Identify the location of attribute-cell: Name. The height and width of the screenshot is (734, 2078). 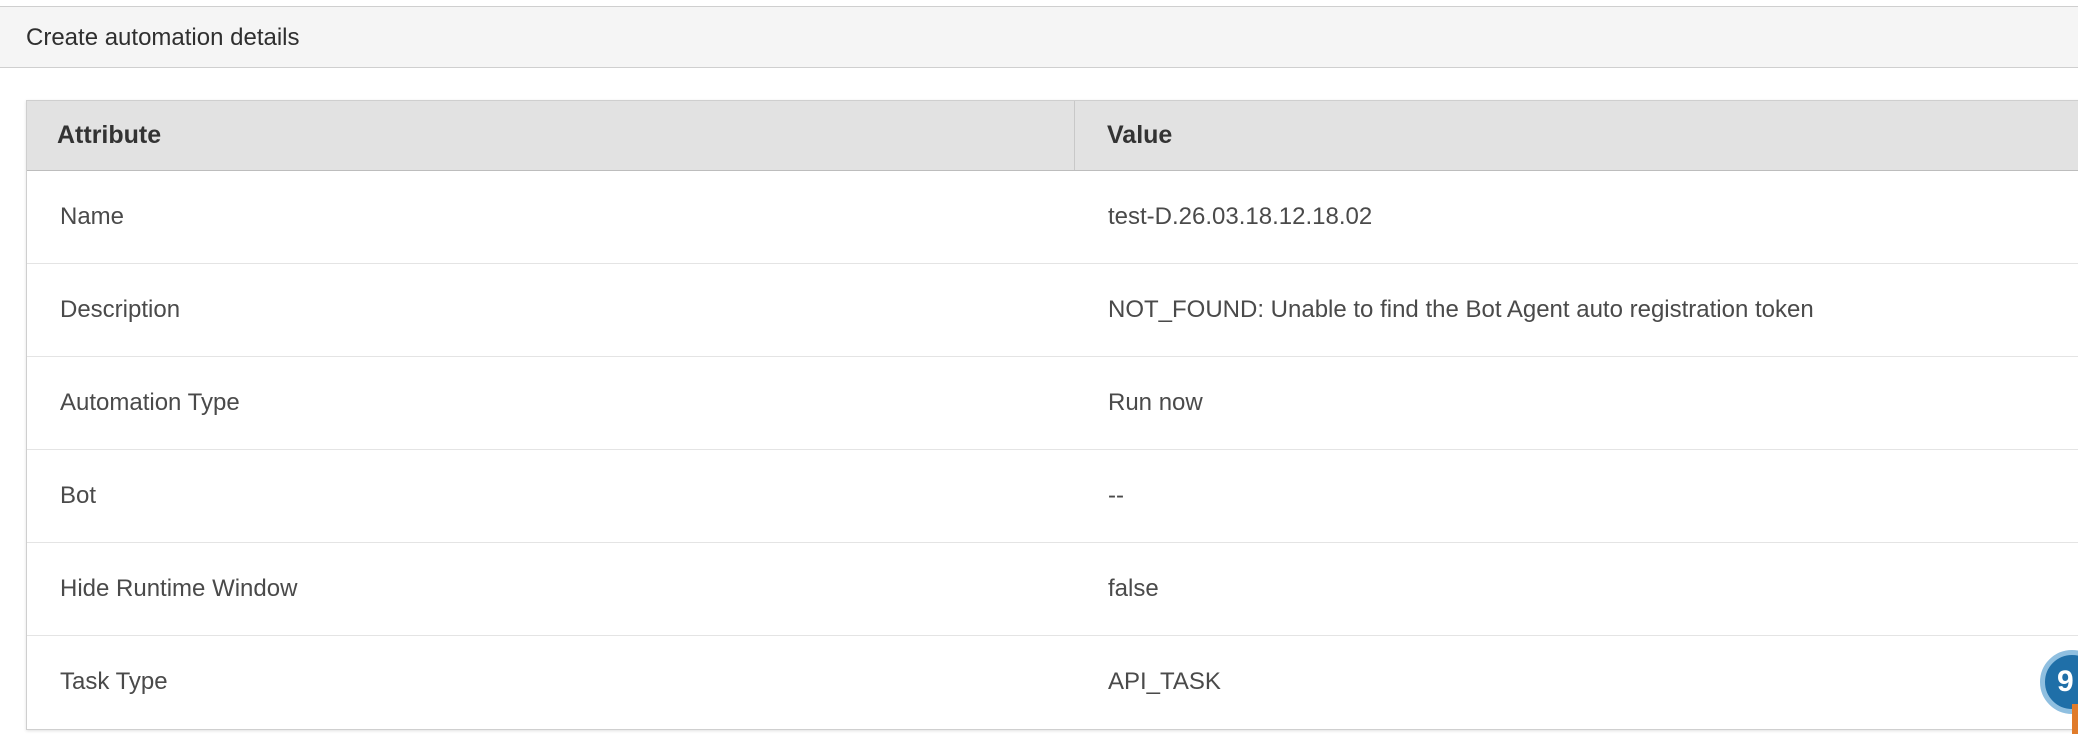
(92, 216).